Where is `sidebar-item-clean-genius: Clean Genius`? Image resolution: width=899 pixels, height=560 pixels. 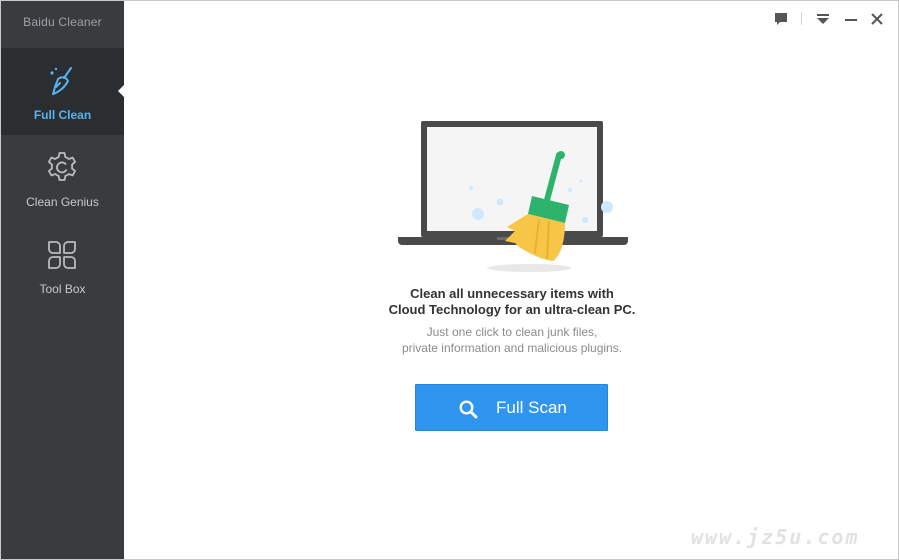 sidebar-item-clean-genius: Clean Genius is located at coordinates (62, 178).